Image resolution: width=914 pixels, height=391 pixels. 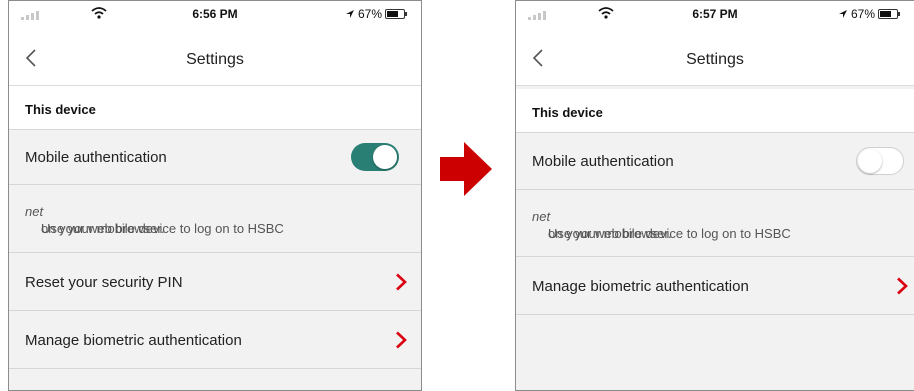 What do you see at coordinates (715, 15) in the screenshot?
I see `status-bar: 6:57 PM 67%` at bounding box center [715, 15].